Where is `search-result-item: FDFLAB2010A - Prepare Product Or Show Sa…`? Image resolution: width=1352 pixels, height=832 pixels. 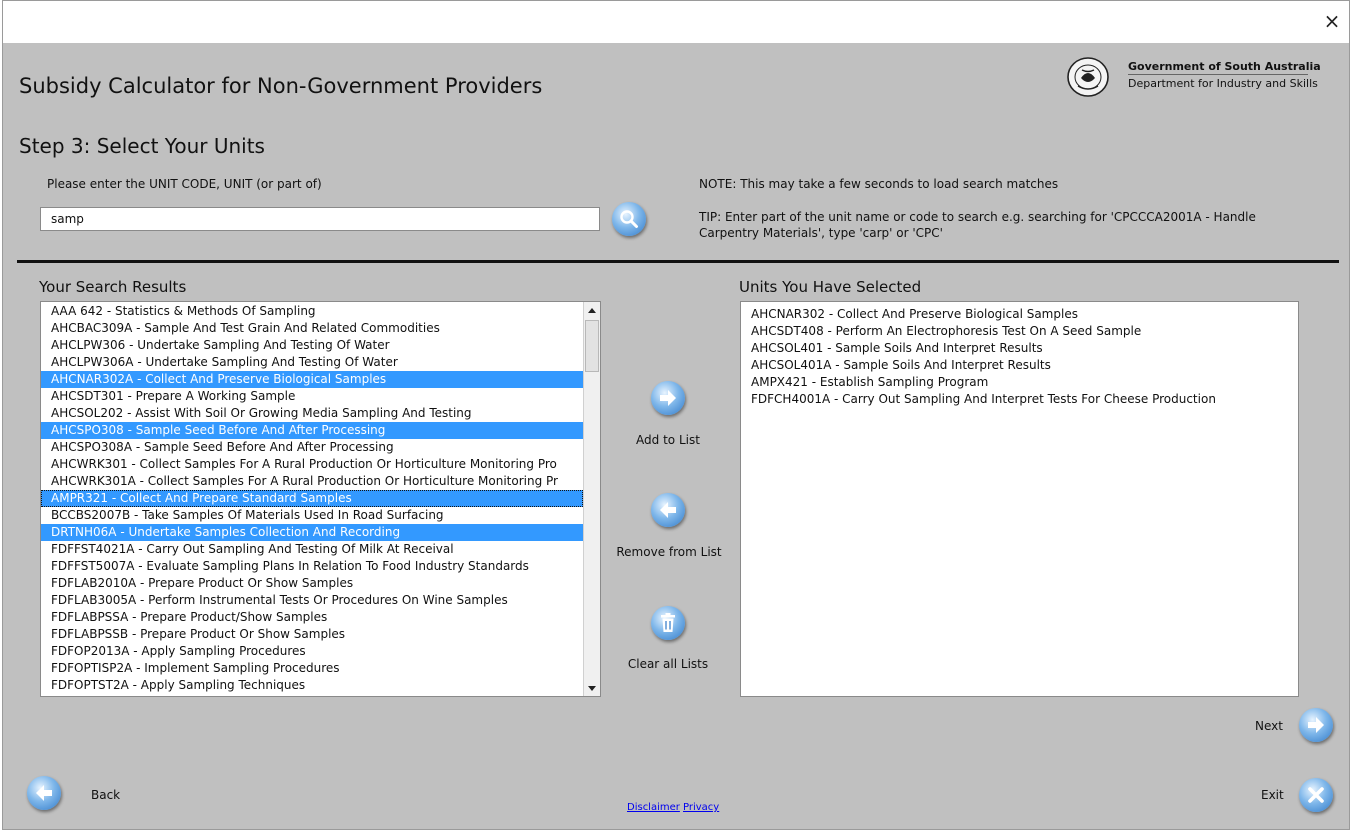 search-result-item: FDFLAB2010A - Prepare Product Or Show Sa… is located at coordinates (312, 583).